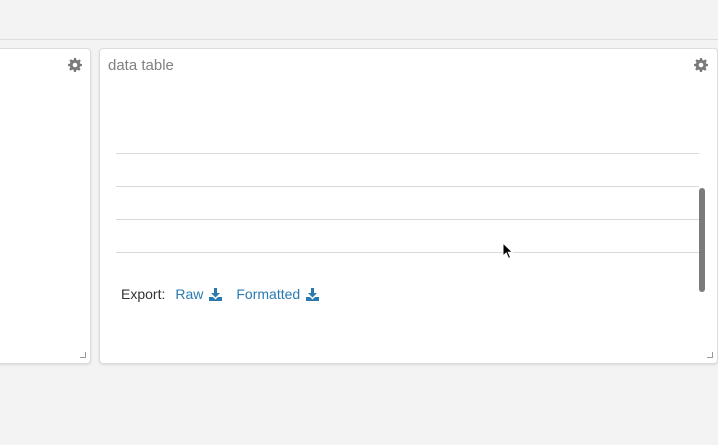 This screenshot has width=718, height=445. Describe the element at coordinates (508, 251) in the screenshot. I see `mouse-cursor-icon` at that location.